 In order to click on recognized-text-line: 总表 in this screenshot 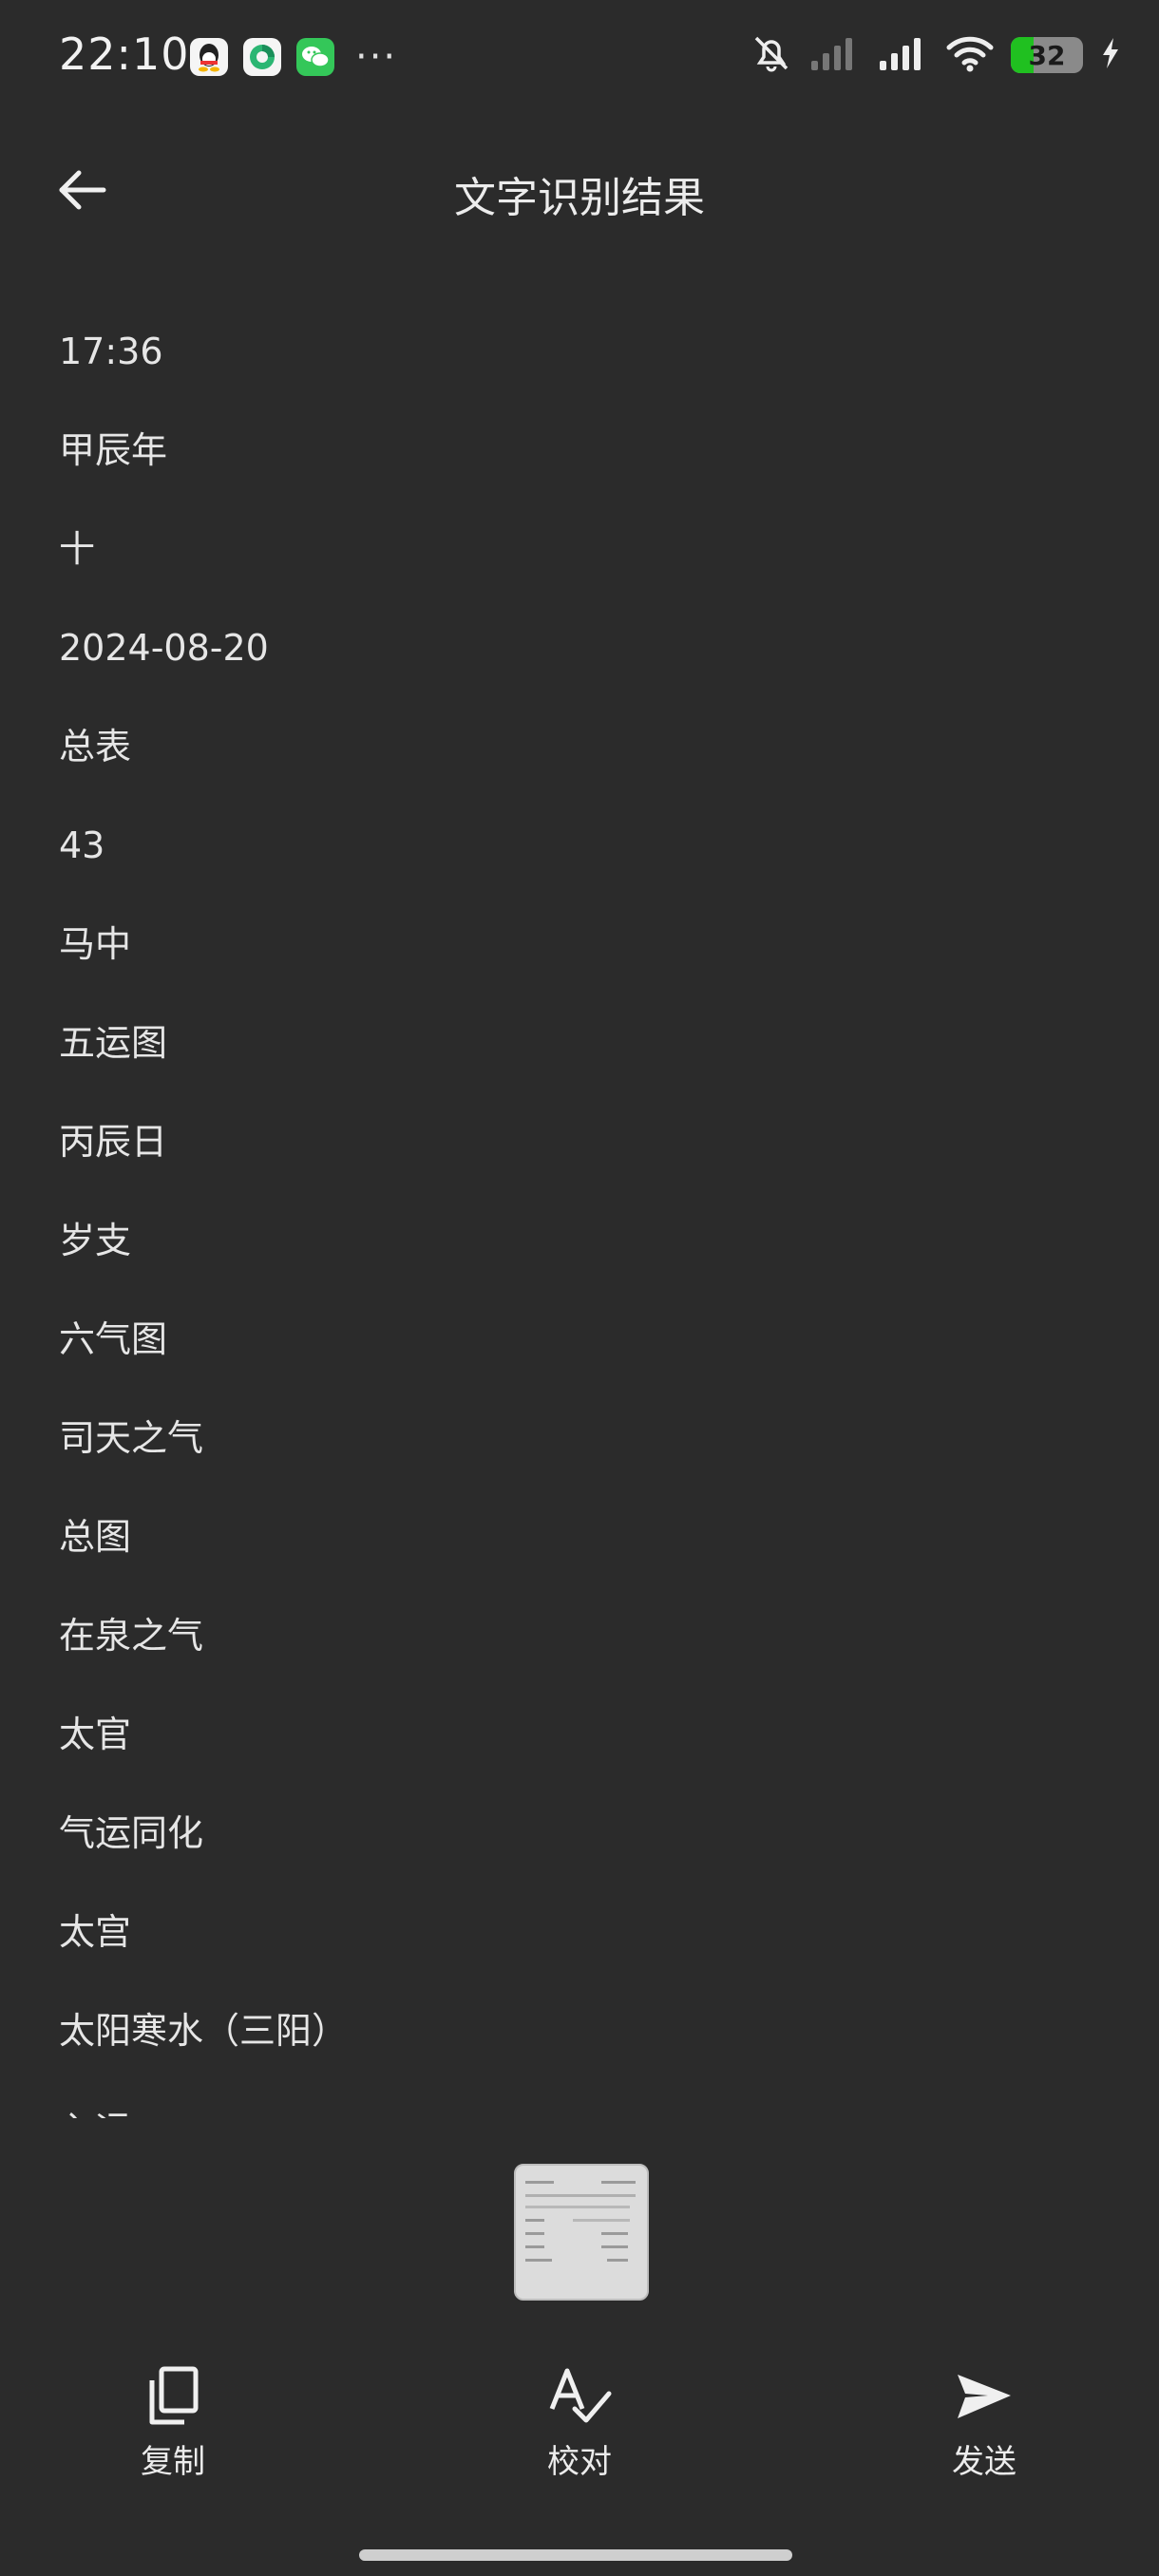, I will do `click(581, 758)`.